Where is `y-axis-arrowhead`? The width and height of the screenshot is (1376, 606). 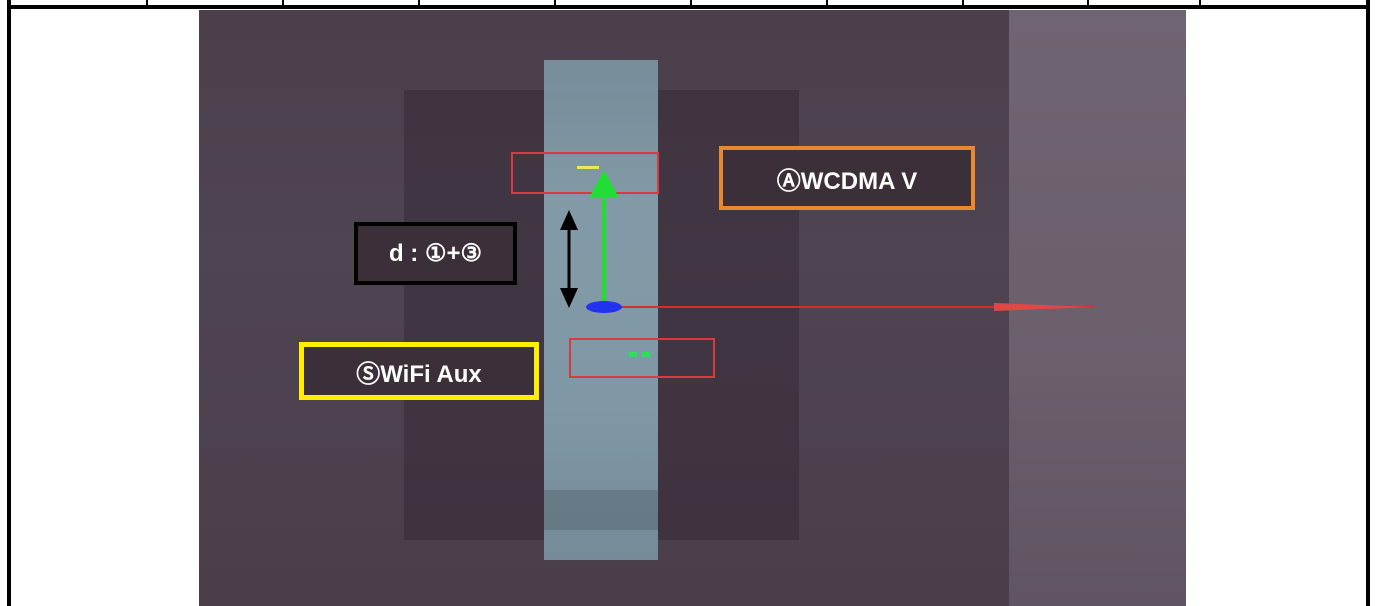
y-axis-arrowhead is located at coordinates (604, 184).